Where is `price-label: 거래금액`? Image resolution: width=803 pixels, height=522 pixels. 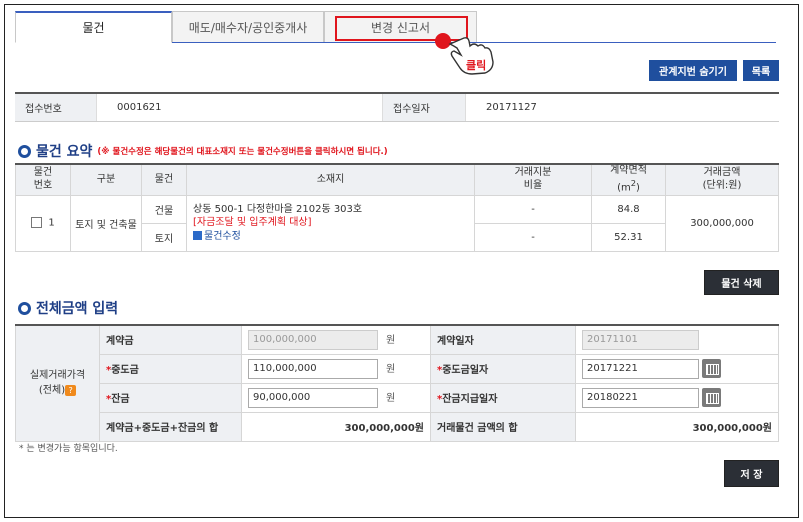
price-label: 거래금액 is located at coordinates (722, 173).